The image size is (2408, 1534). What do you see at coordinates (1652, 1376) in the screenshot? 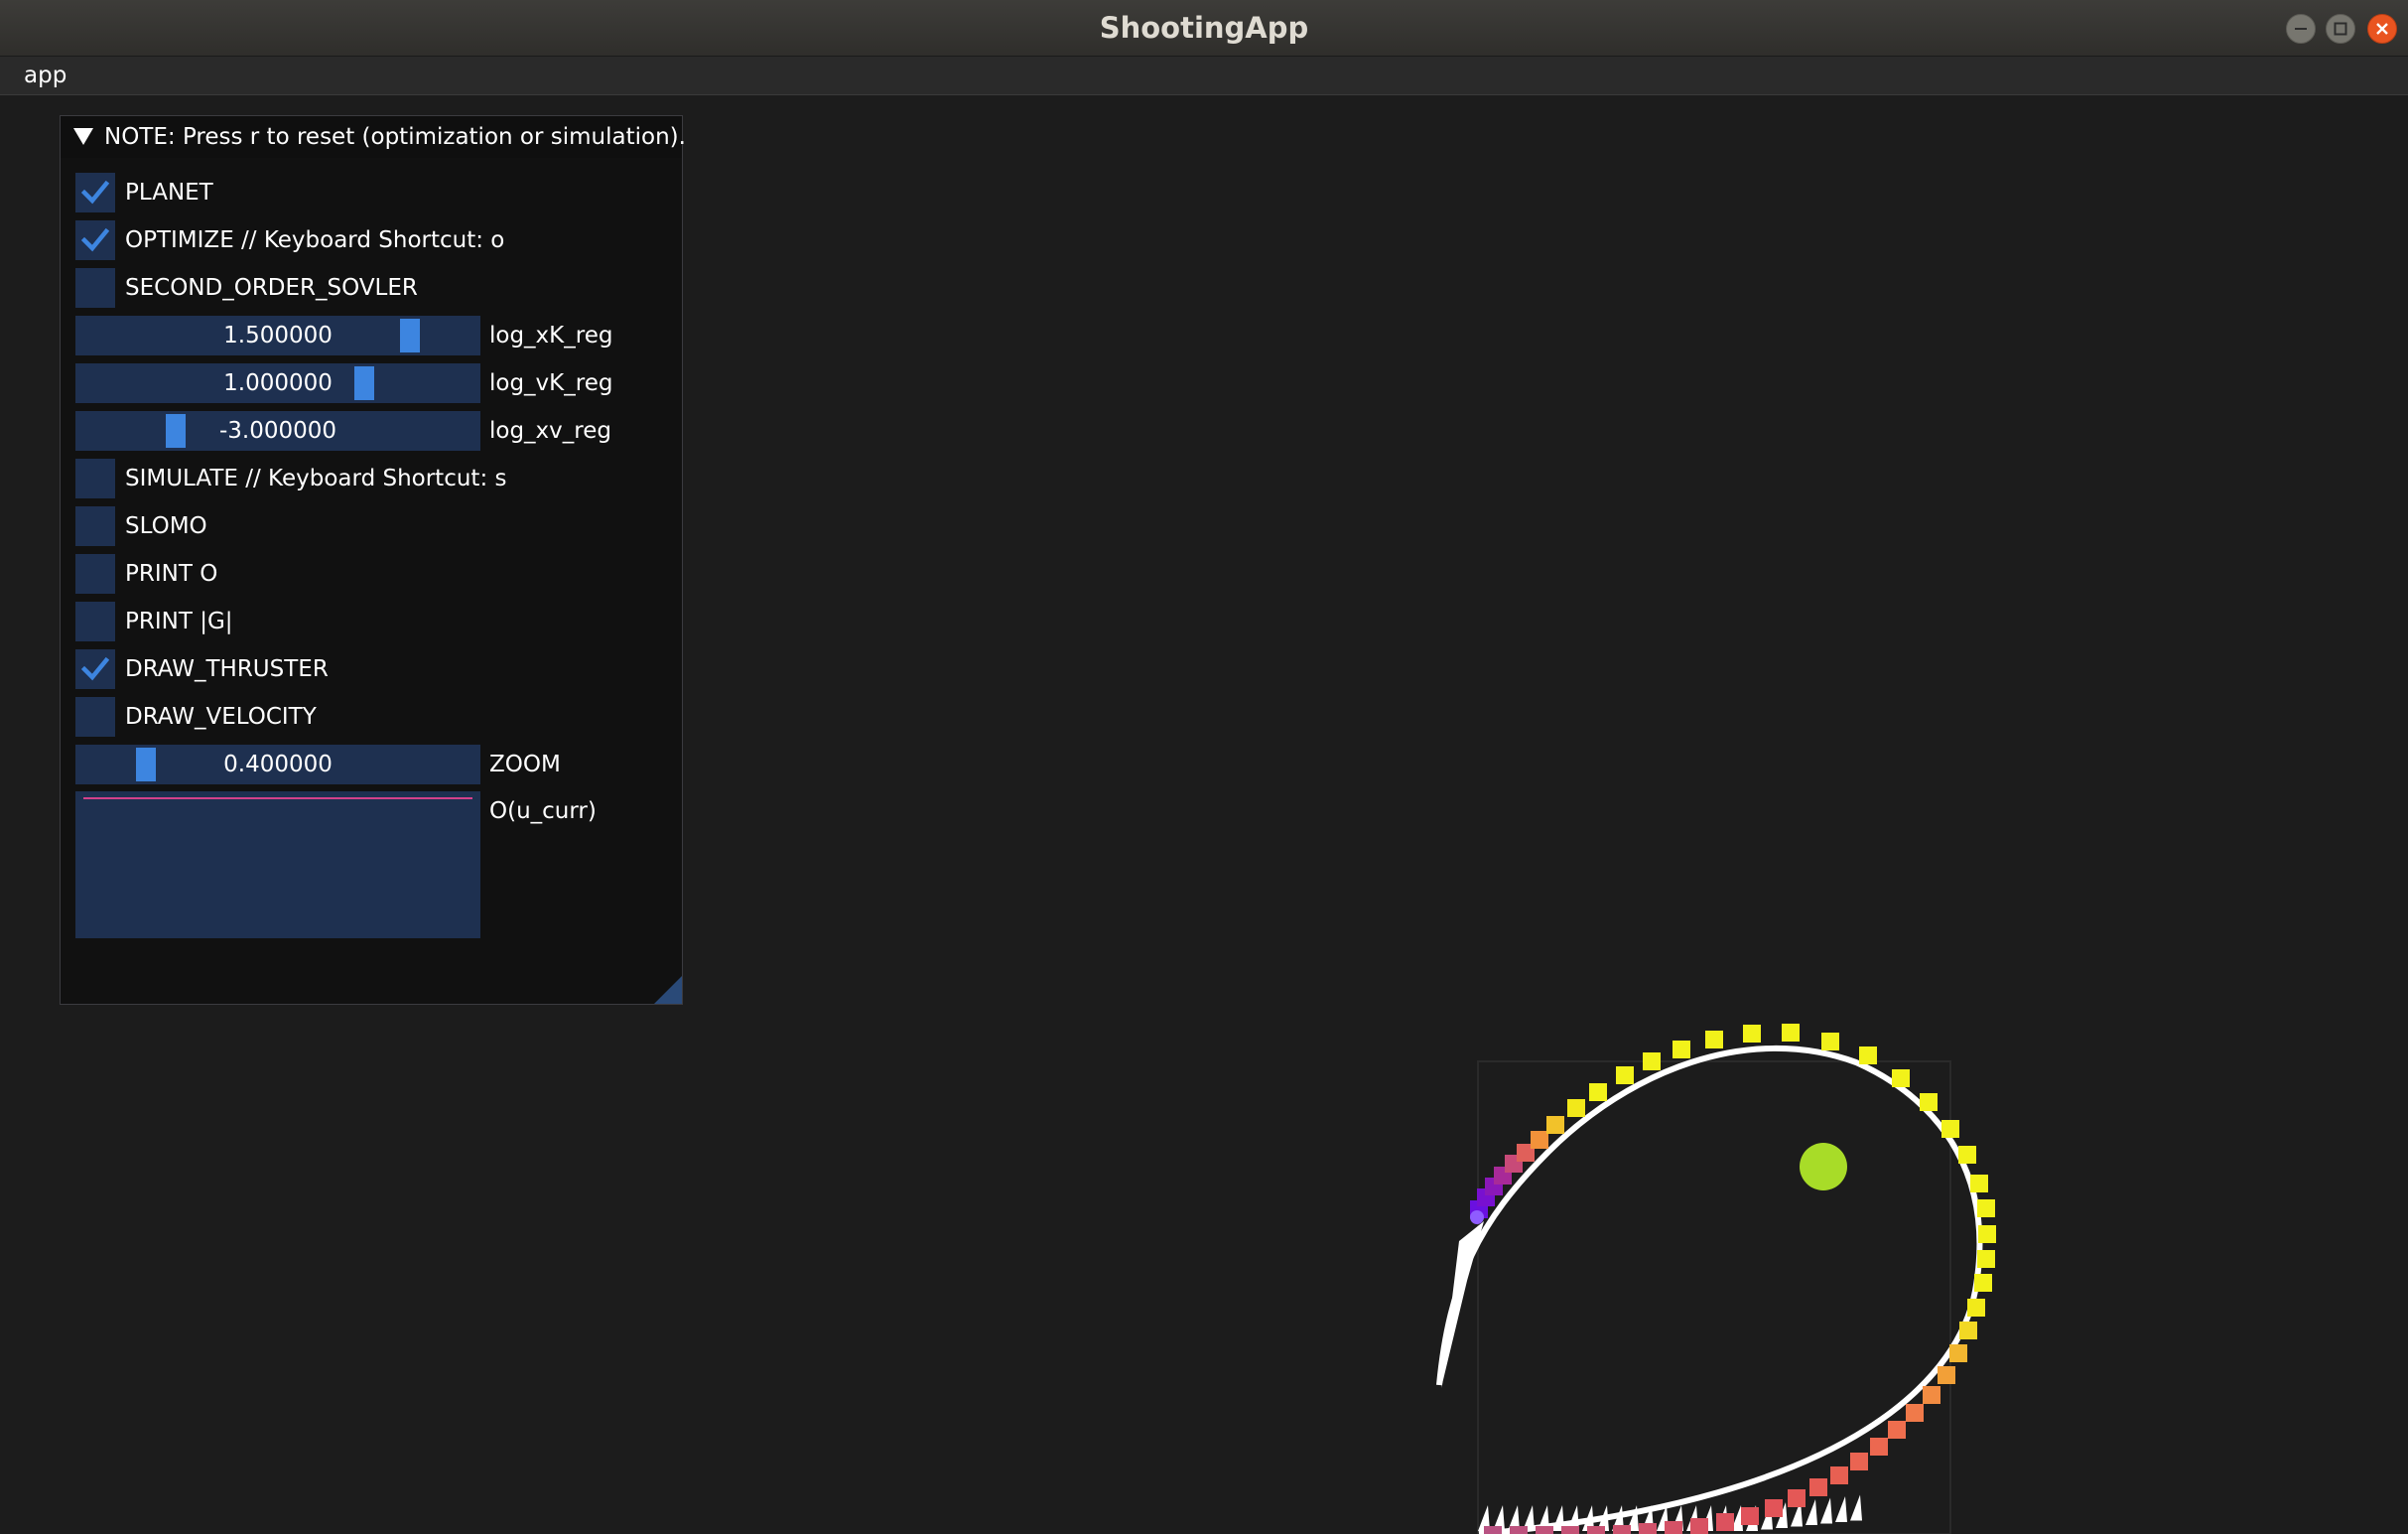
I see `thruster-layer` at bounding box center [1652, 1376].